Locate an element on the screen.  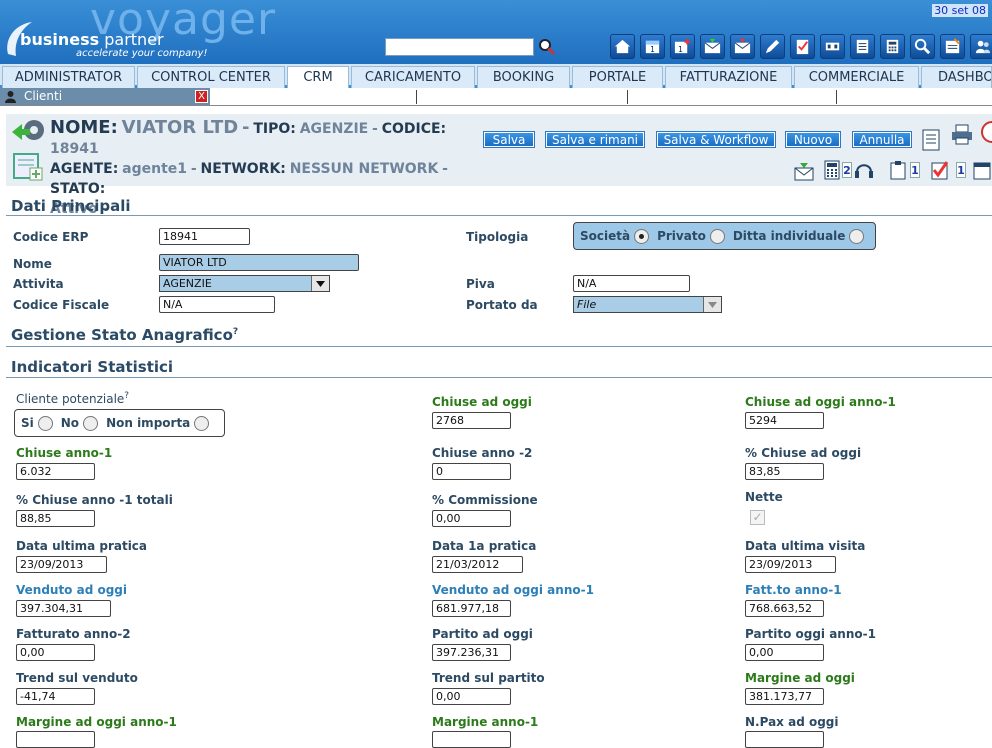
menu-dashboard: DASHBOA is located at coordinates (956, 77).